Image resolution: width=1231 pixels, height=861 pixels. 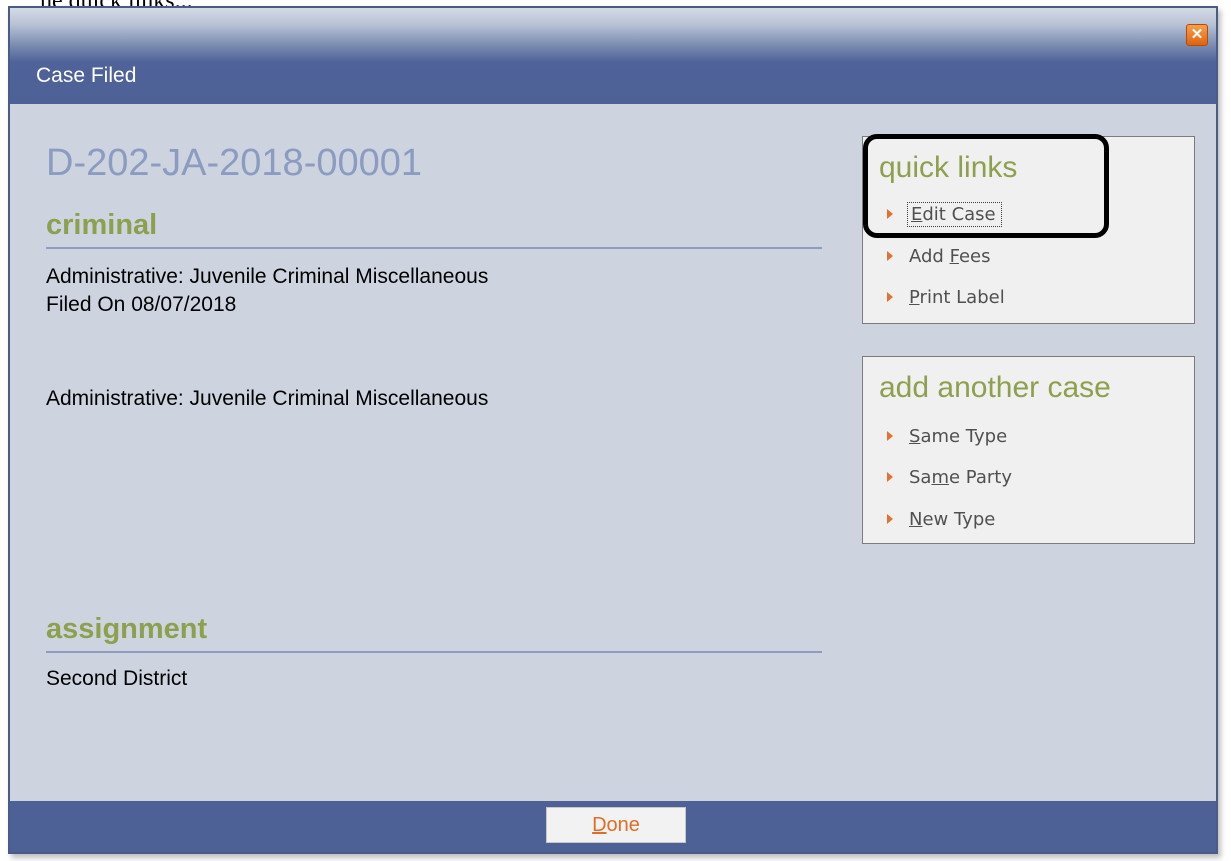 What do you see at coordinates (957, 297) in the screenshot?
I see `print-label-label: Print Label` at bounding box center [957, 297].